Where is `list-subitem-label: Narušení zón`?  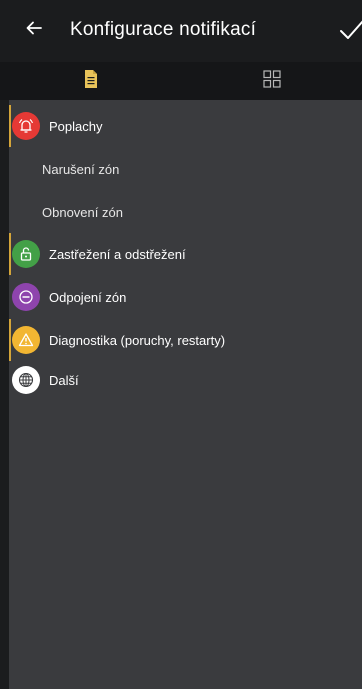
list-subitem-label: Narušení zón is located at coordinates (81, 169).